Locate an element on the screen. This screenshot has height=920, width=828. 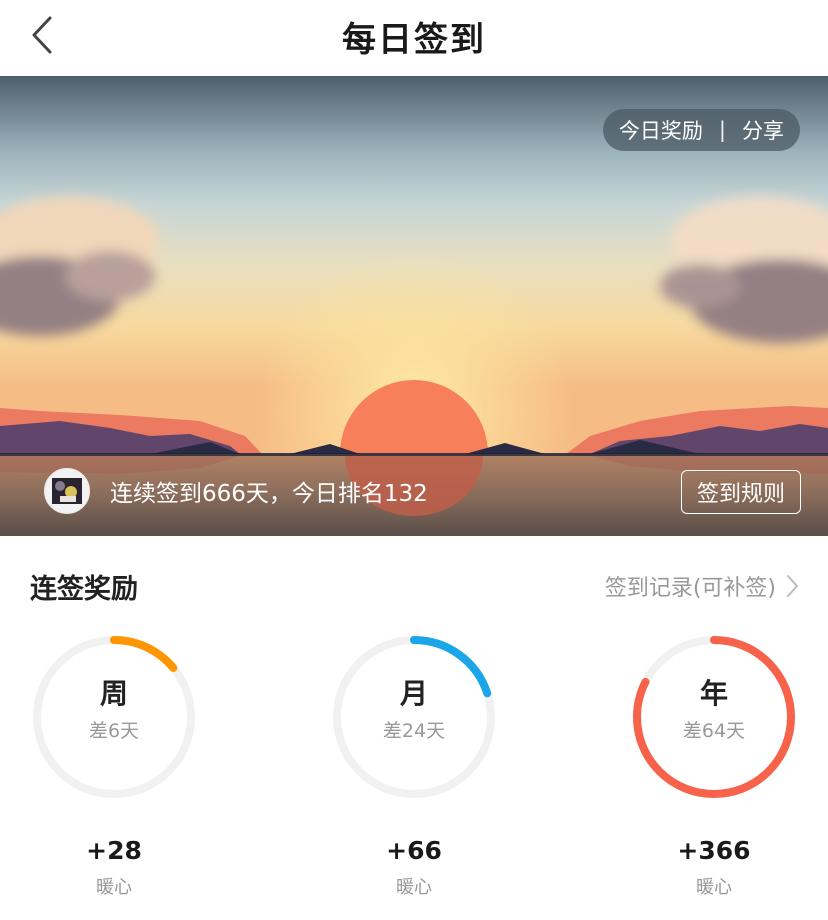
reward-ring: 月差24天 is located at coordinates (414, 717).